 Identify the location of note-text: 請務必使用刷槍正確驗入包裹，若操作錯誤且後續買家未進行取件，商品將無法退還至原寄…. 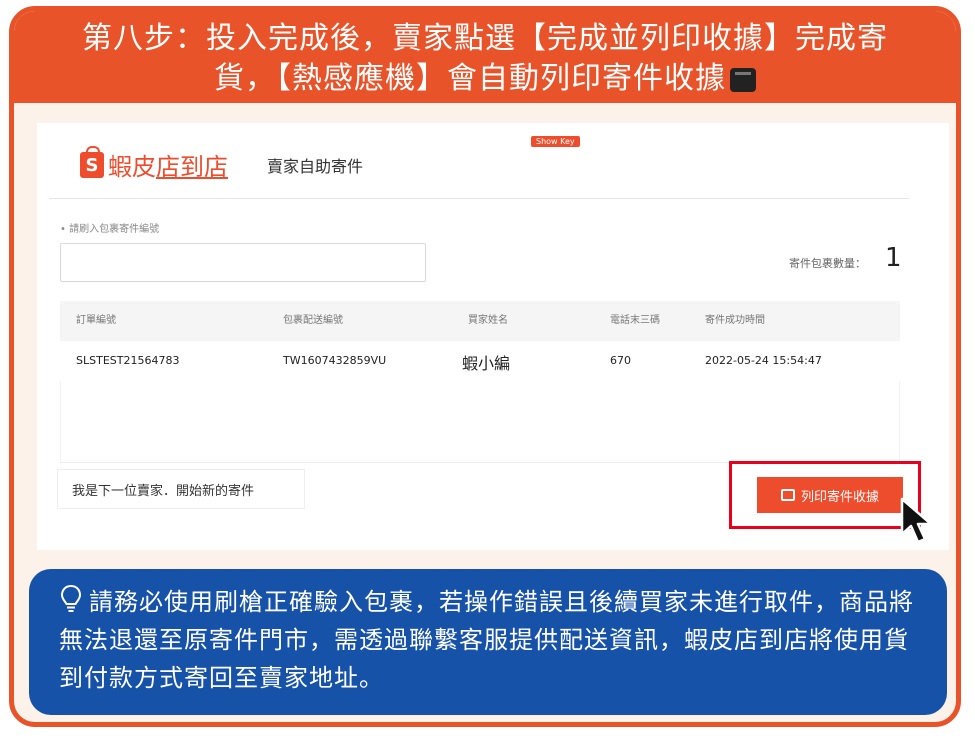
(486, 640).